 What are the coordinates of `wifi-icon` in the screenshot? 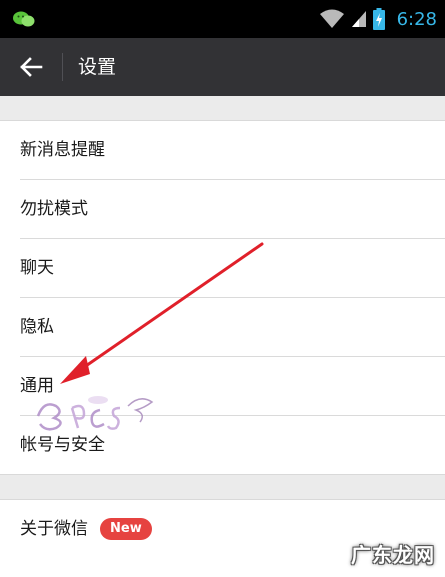 It's located at (331, 18).